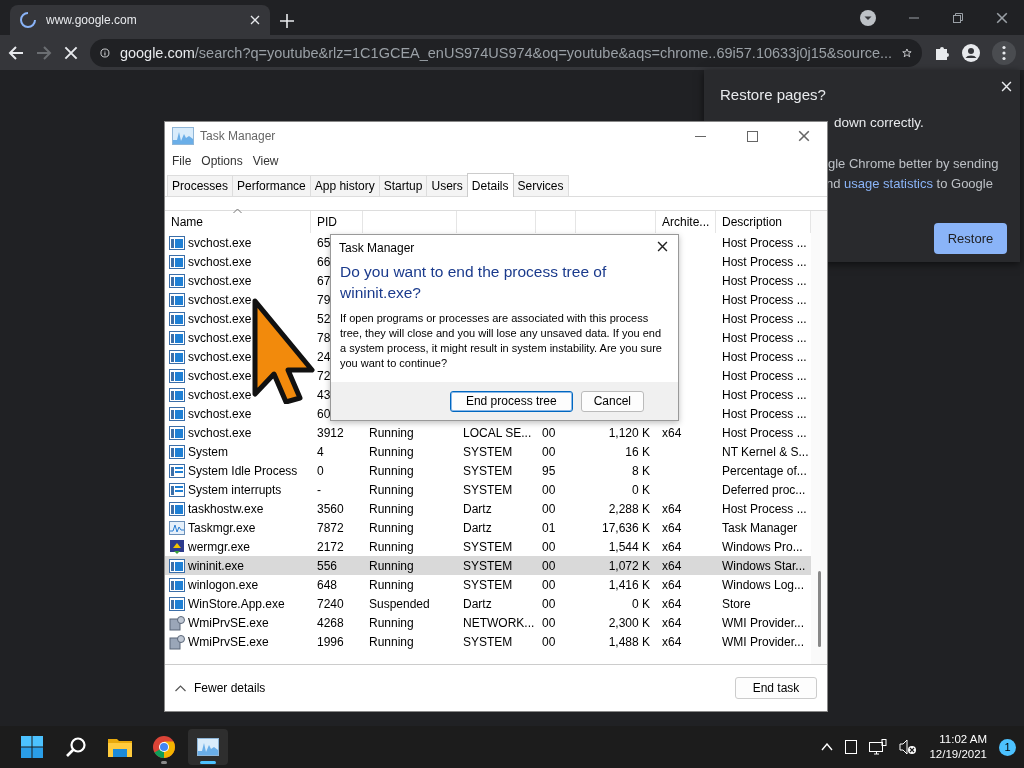 The height and width of the screenshot is (768, 1024). What do you see at coordinates (625, 527) in the screenshot?
I see `table-cell: 17,636 K` at bounding box center [625, 527].